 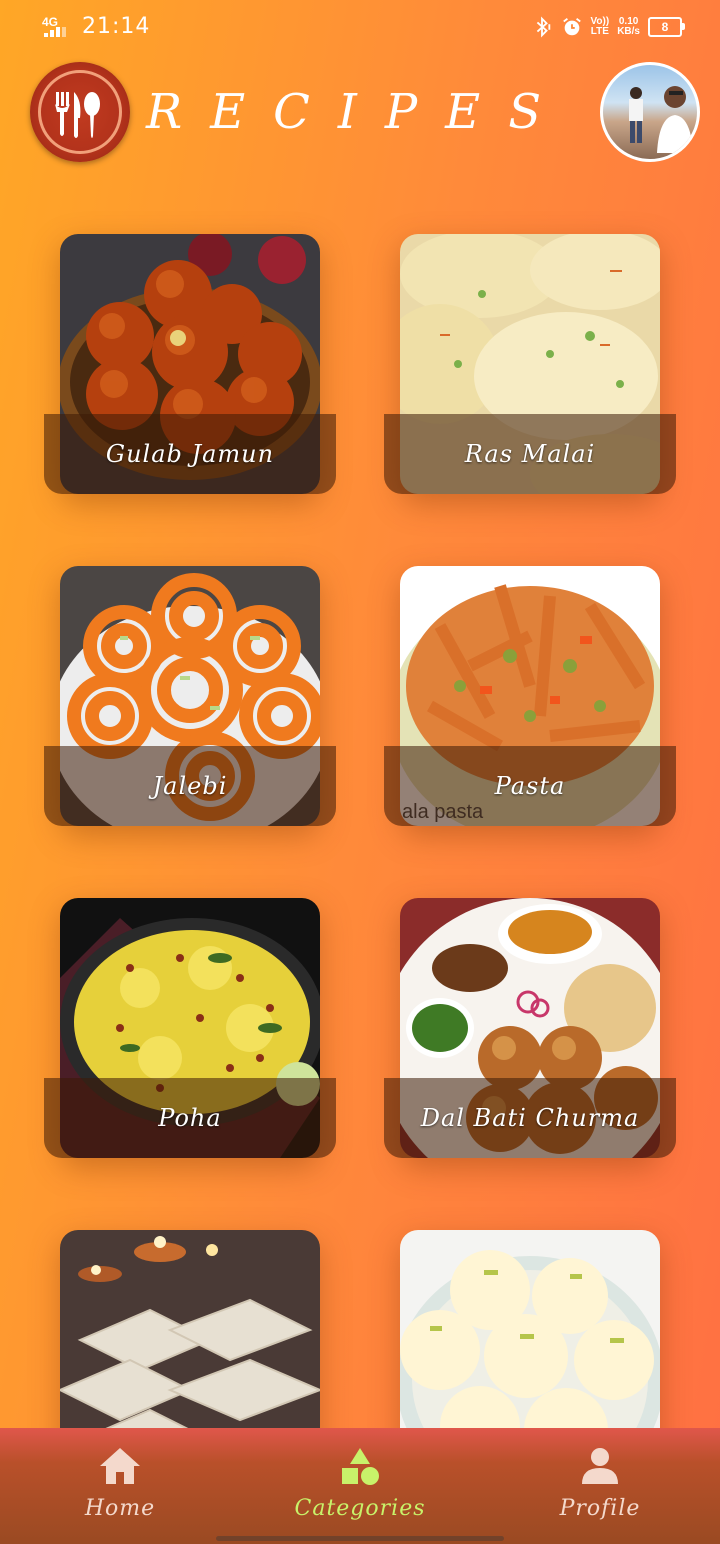 What do you see at coordinates (190, 1028) in the screenshot?
I see `recipe-card-poha: Poha` at bounding box center [190, 1028].